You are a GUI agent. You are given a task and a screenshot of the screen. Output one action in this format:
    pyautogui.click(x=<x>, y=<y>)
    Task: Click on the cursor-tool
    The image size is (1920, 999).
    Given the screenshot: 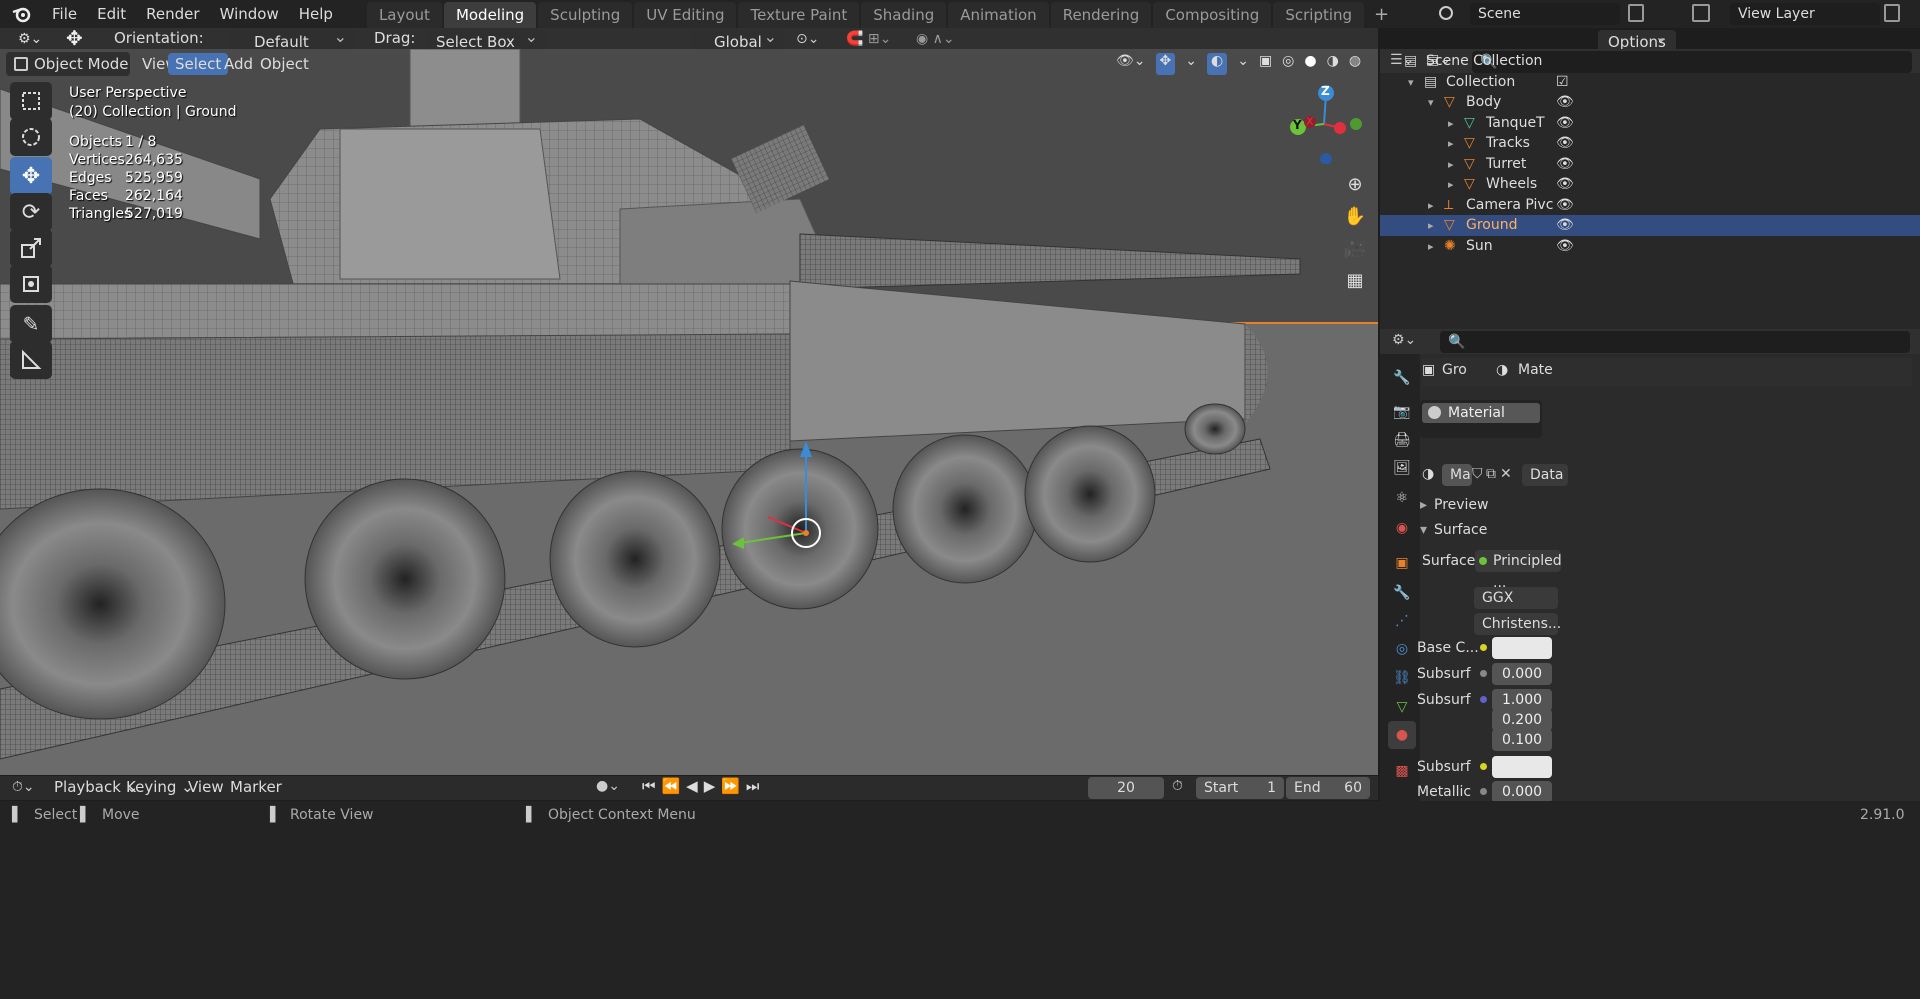 What is the action you would take?
    pyautogui.click(x=31, y=137)
    